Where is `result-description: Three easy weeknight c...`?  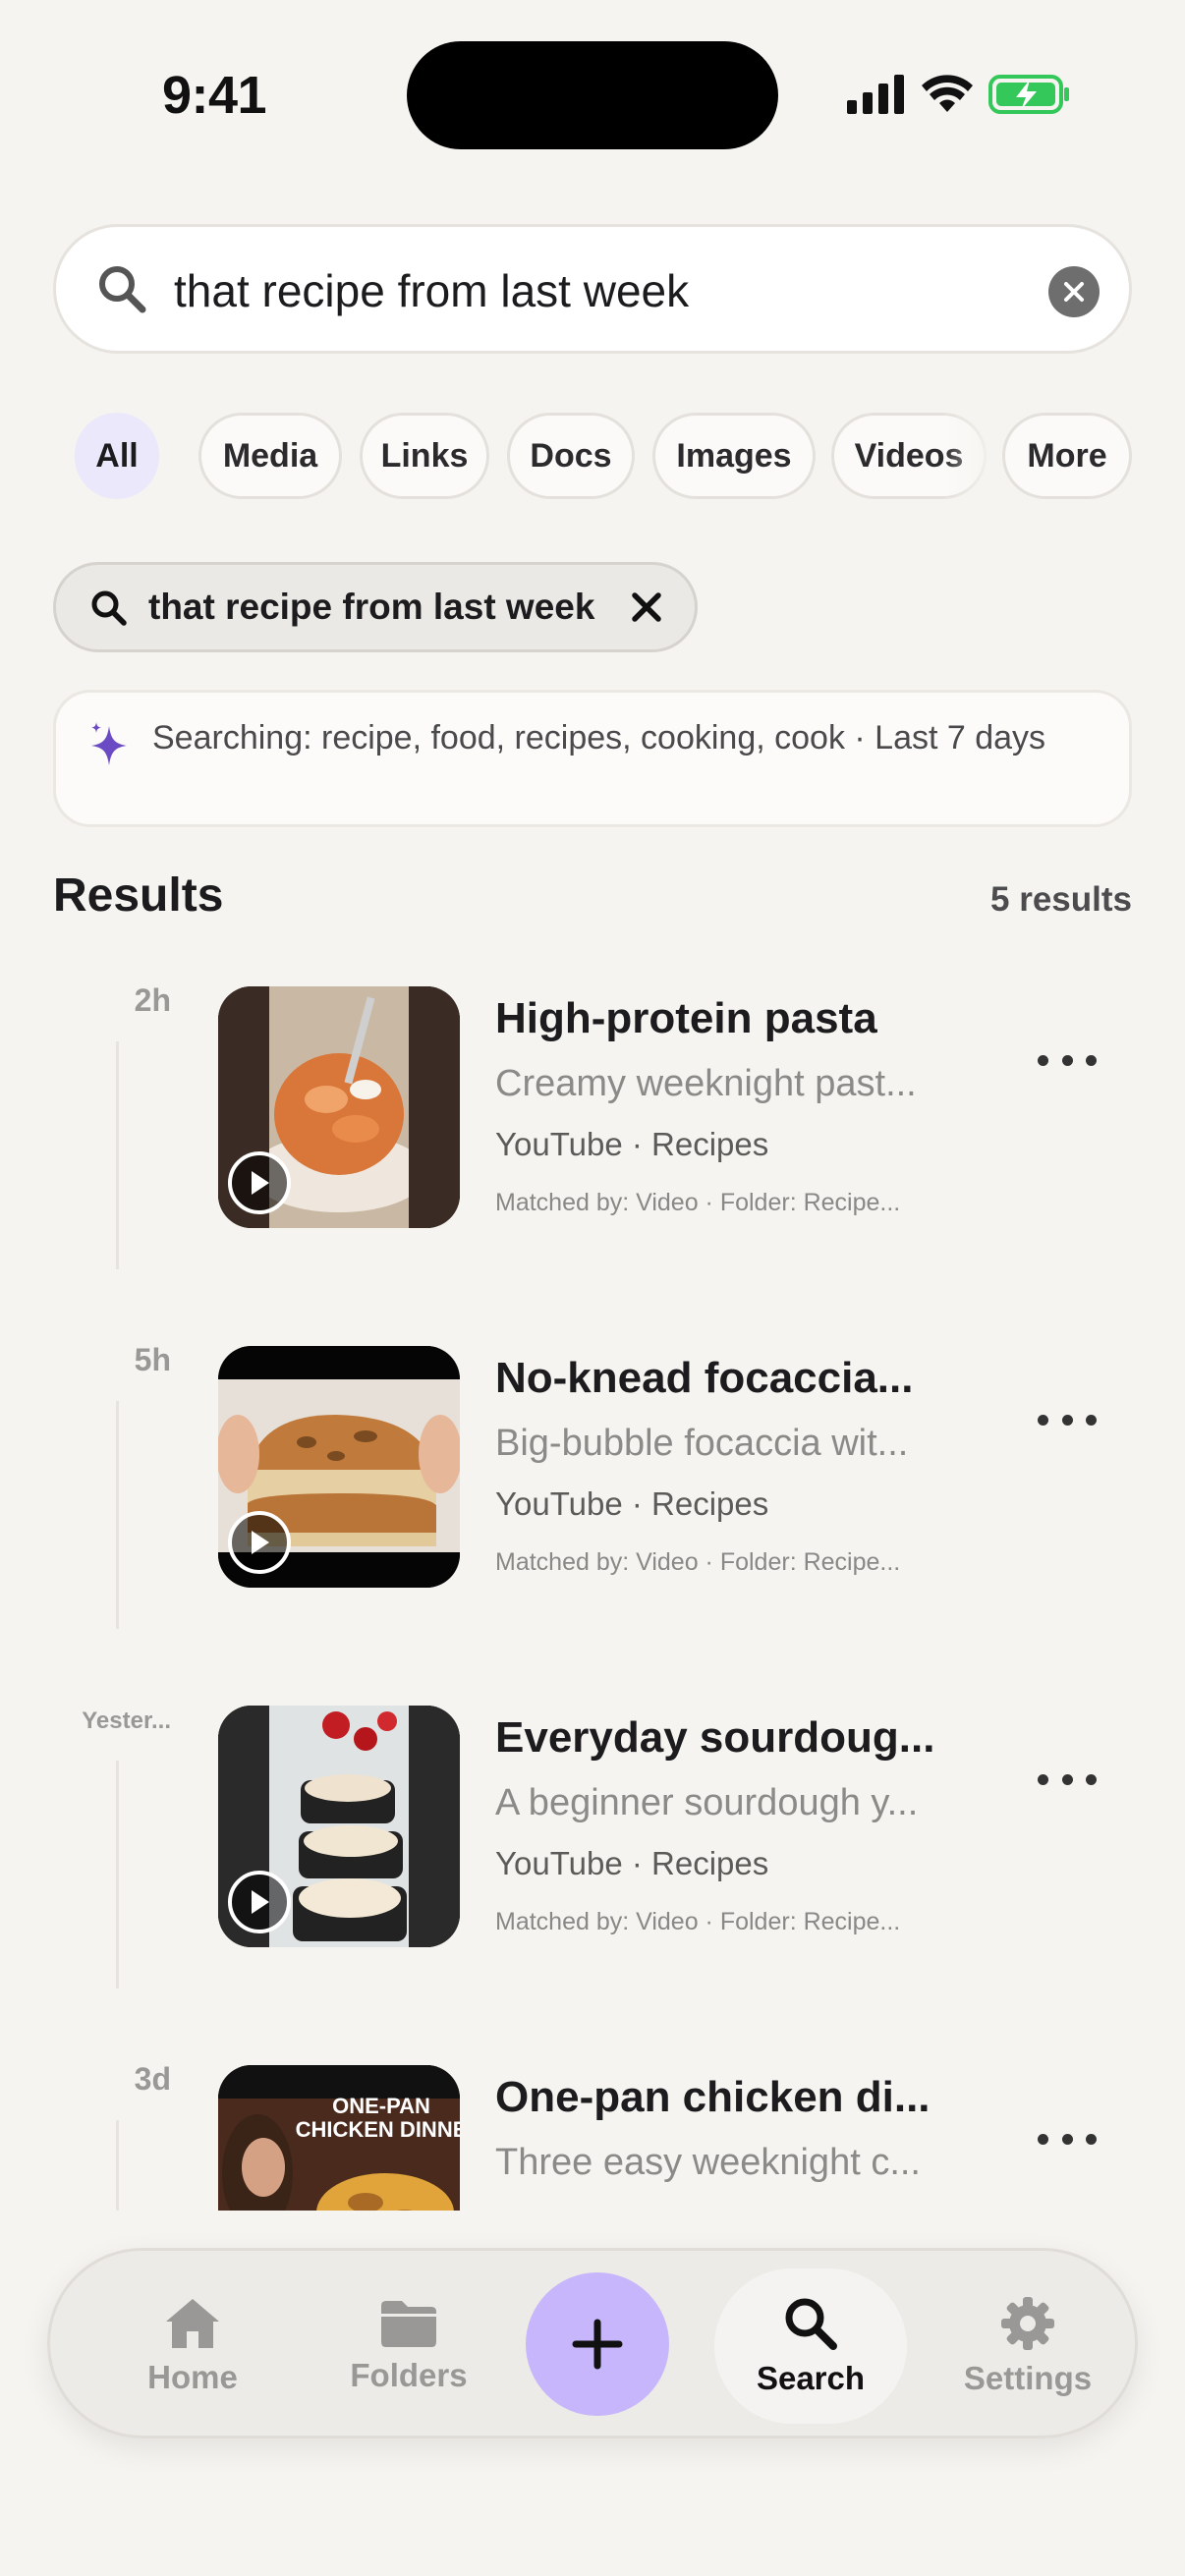
result-description: Three easy weeknight c... is located at coordinates (708, 2162).